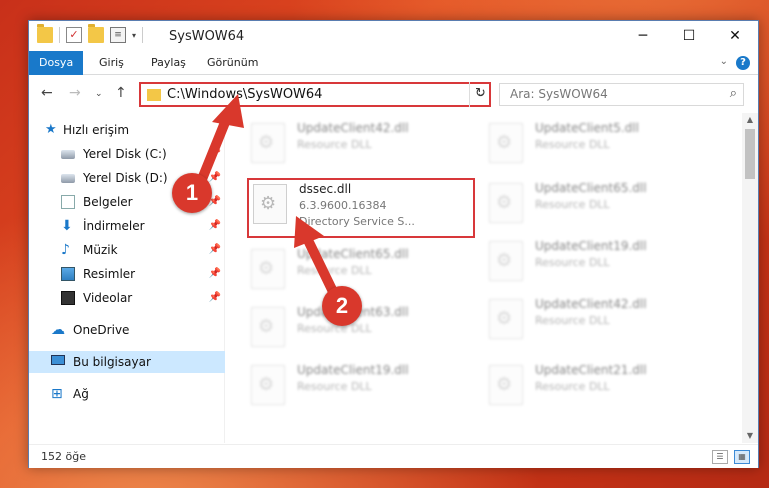 The image size is (769, 488). Describe the element at coordinates (57, 394) in the screenshot. I see `network-icon: ⊞` at that location.